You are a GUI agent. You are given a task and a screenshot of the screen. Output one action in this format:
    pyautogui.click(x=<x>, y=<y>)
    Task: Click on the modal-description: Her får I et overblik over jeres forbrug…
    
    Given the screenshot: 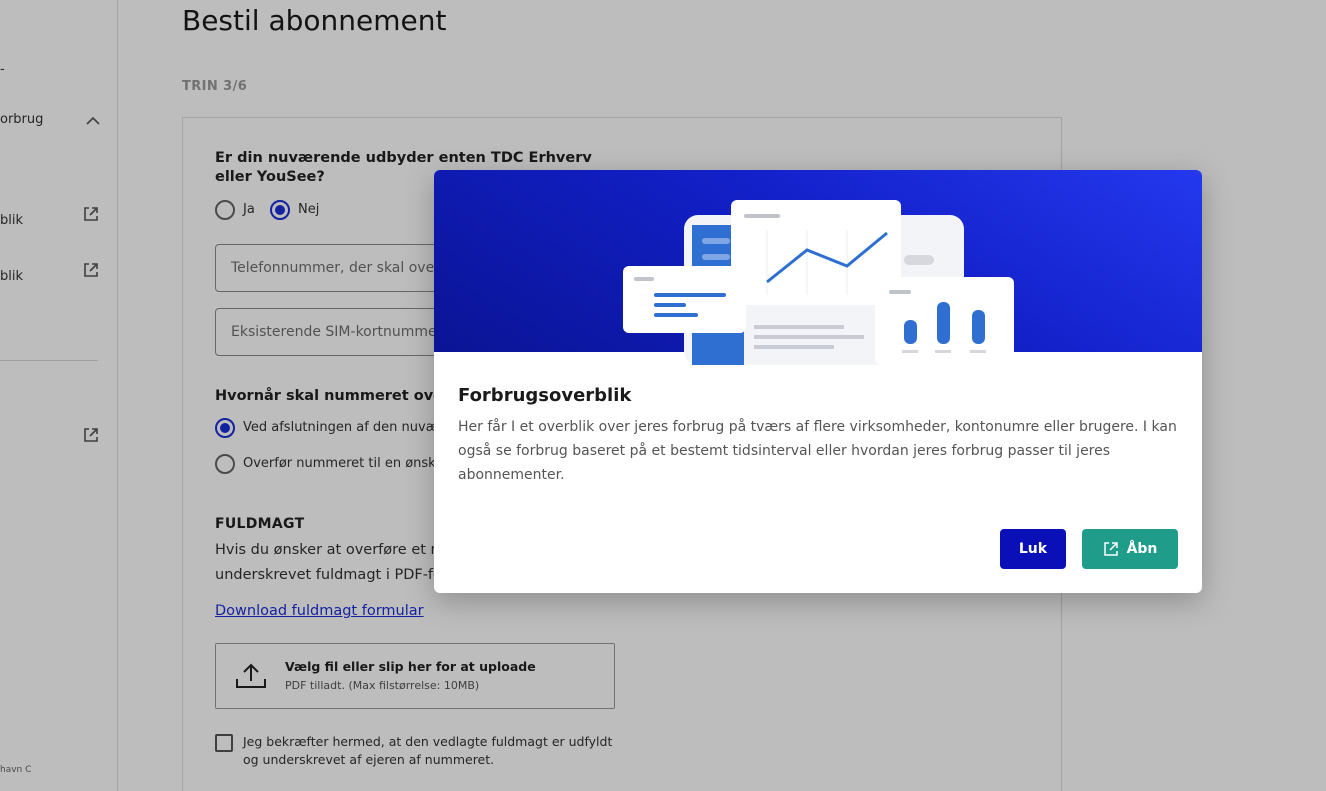 What is the action you would take?
    pyautogui.click(x=817, y=451)
    